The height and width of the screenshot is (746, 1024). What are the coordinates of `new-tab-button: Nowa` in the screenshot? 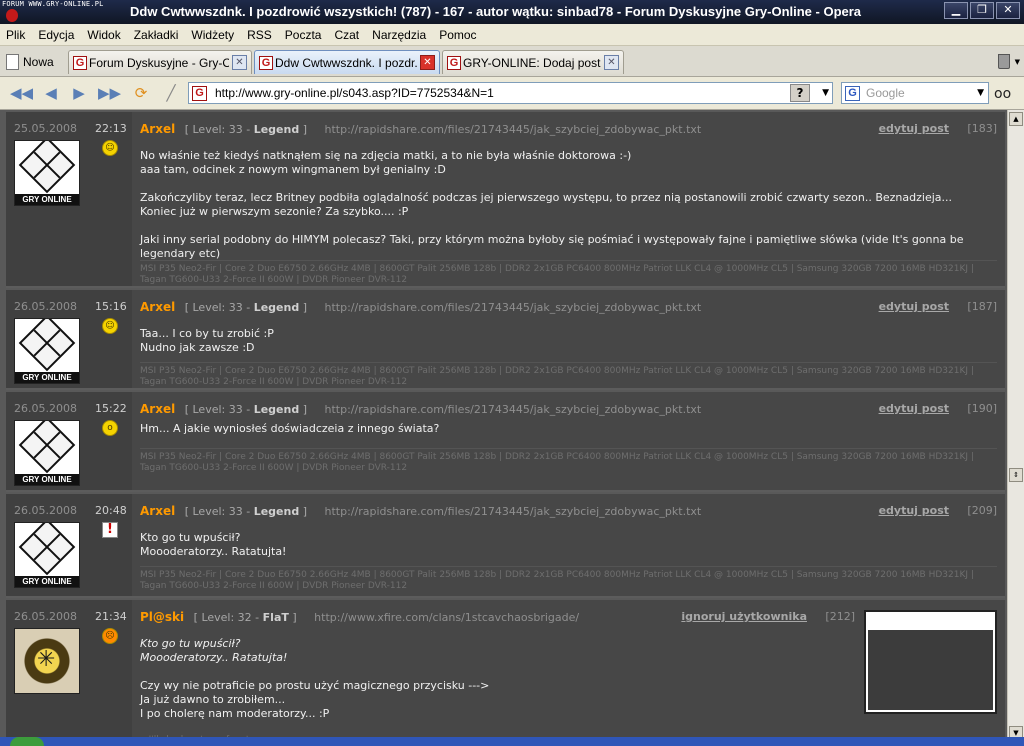 It's located at (30, 62).